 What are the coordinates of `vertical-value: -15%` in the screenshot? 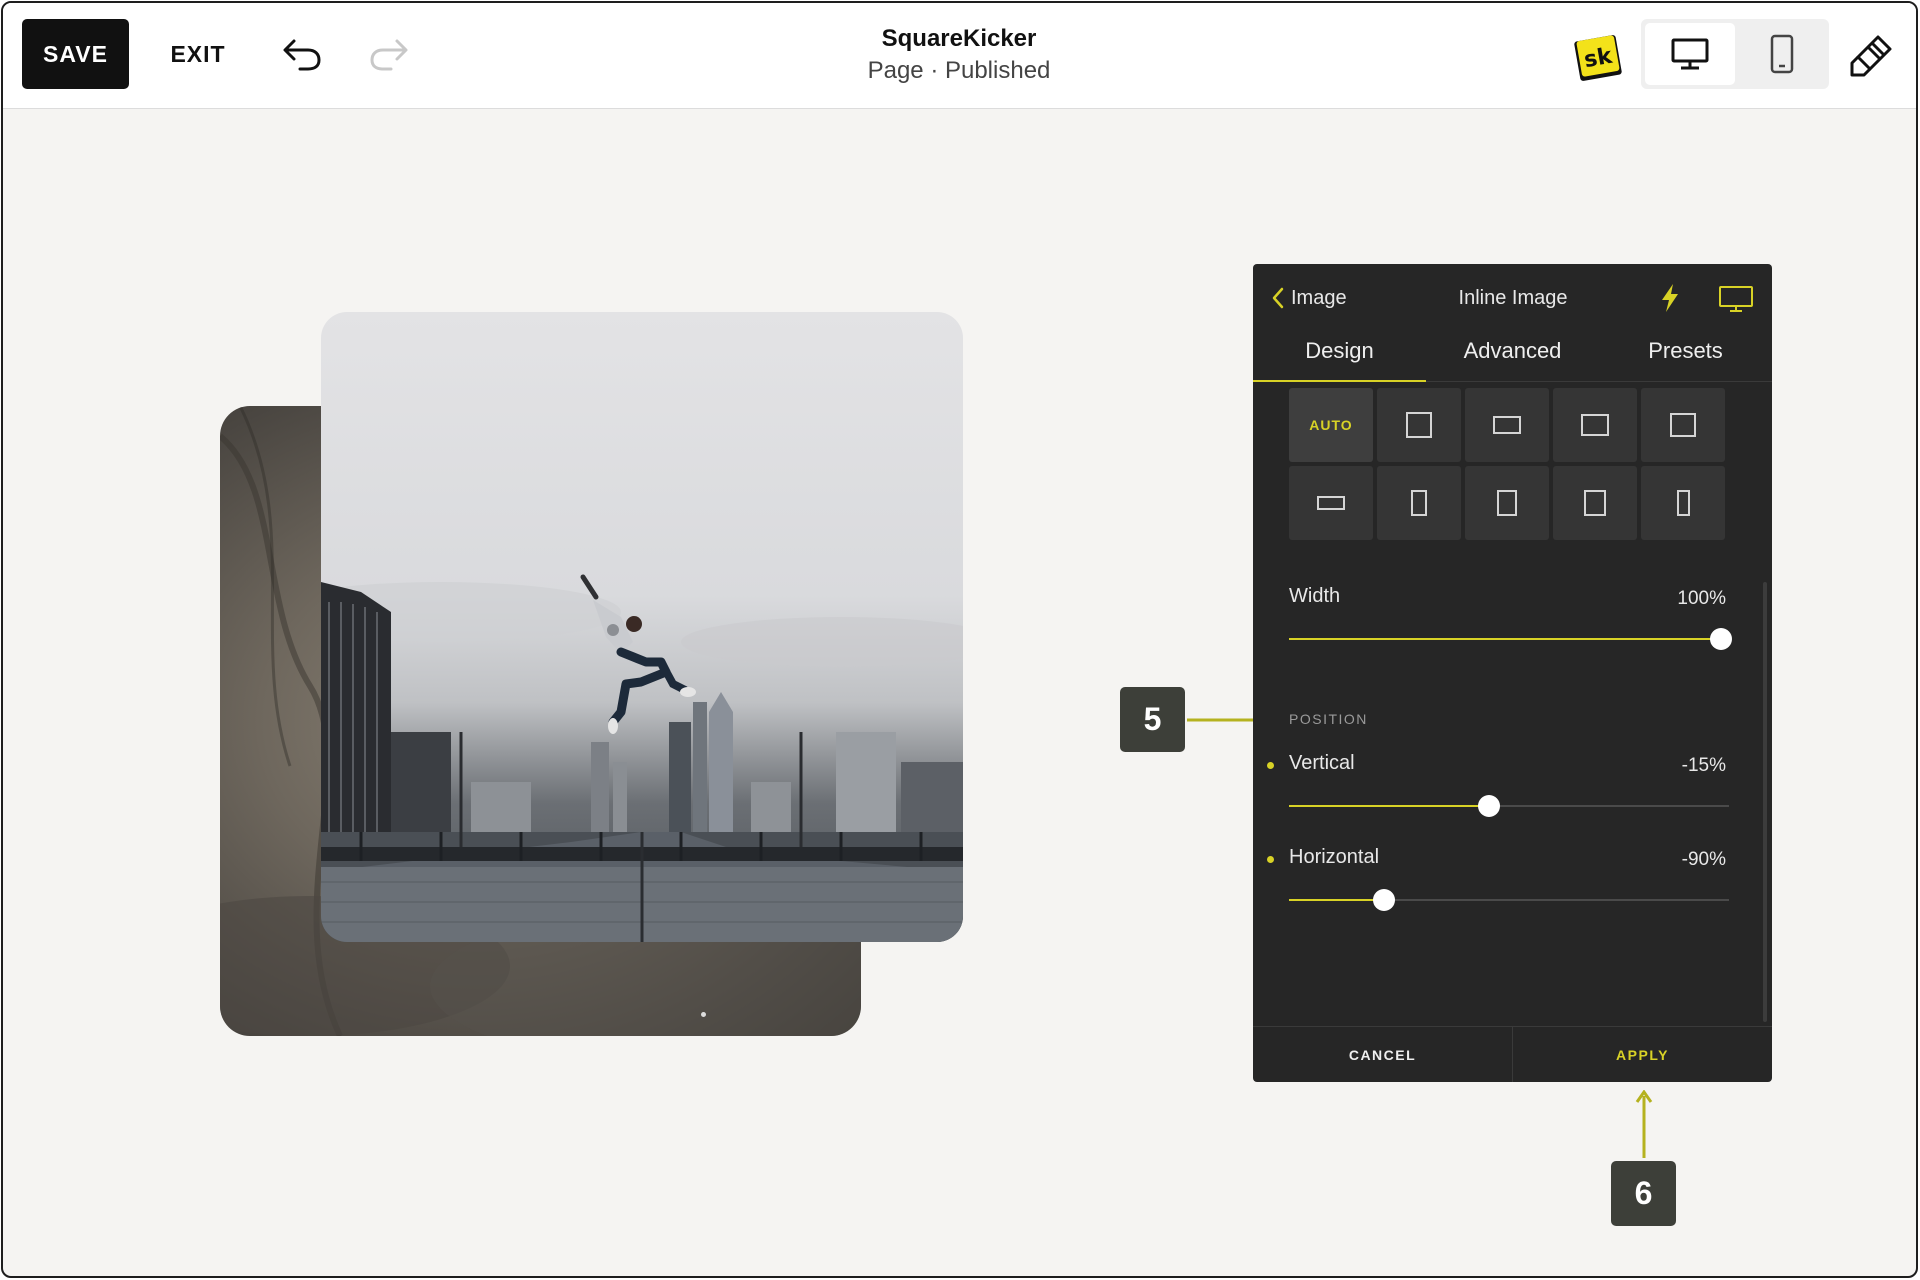 It's located at (1703, 765).